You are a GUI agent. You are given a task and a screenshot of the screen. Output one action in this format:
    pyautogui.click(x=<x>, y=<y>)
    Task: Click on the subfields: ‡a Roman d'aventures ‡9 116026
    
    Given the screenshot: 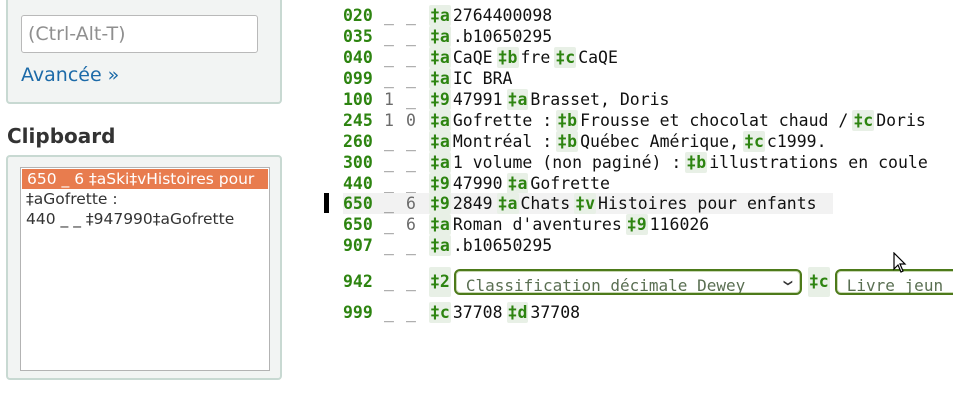 What is the action you would take?
    pyautogui.click(x=571, y=224)
    